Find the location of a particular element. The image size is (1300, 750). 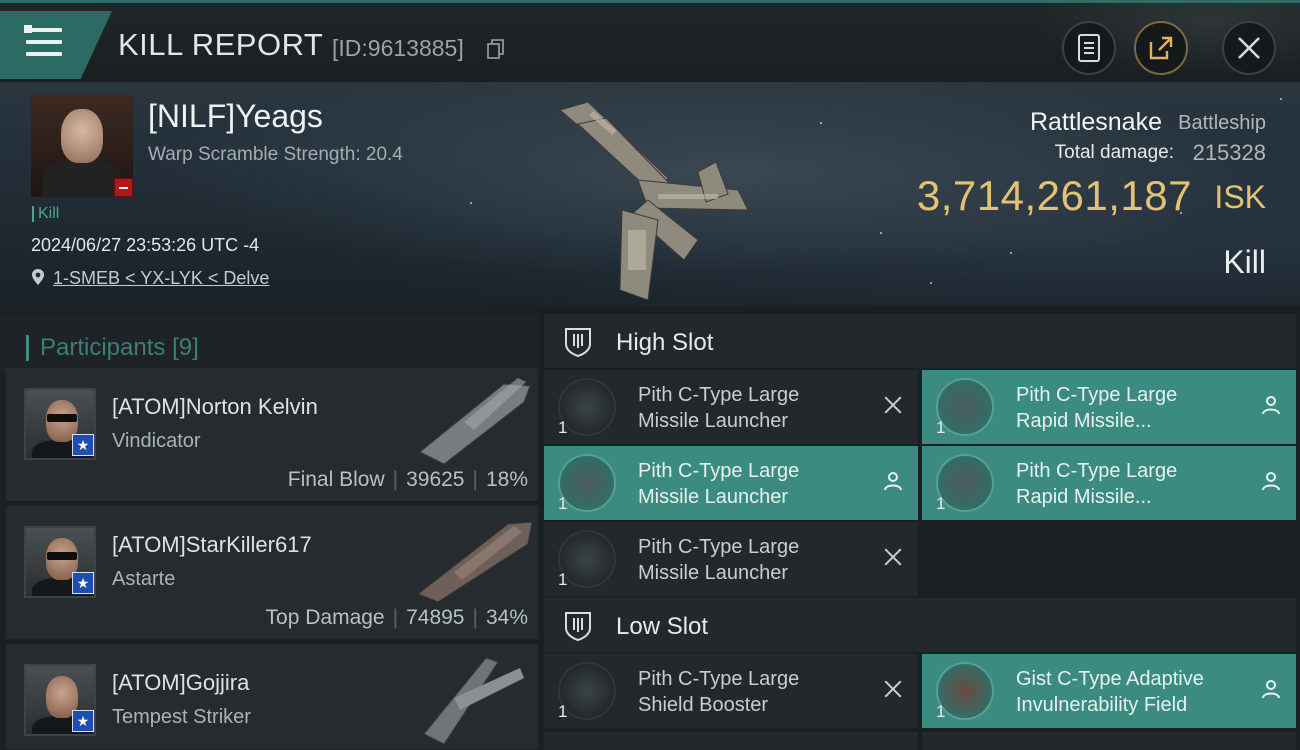

report-button is located at coordinates (1089, 48).